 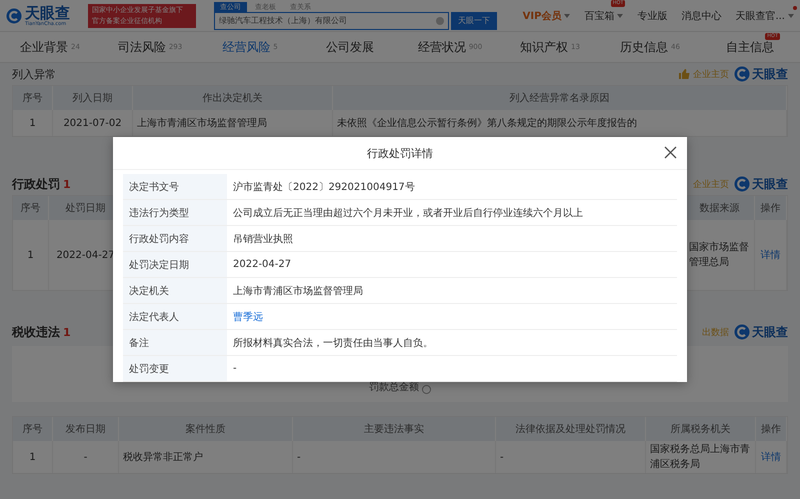 What do you see at coordinates (262, 265) in the screenshot?
I see `field-value: 2022-04-27` at bounding box center [262, 265].